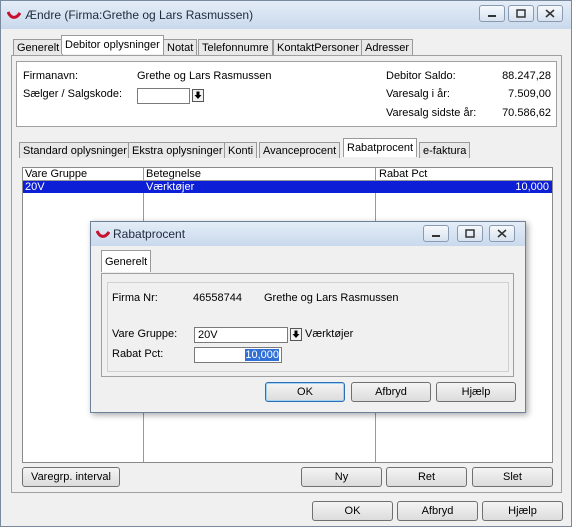 This screenshot has width=572, height=527. I want to click on vare-gruppe-input: 20V, so click(241, 335).